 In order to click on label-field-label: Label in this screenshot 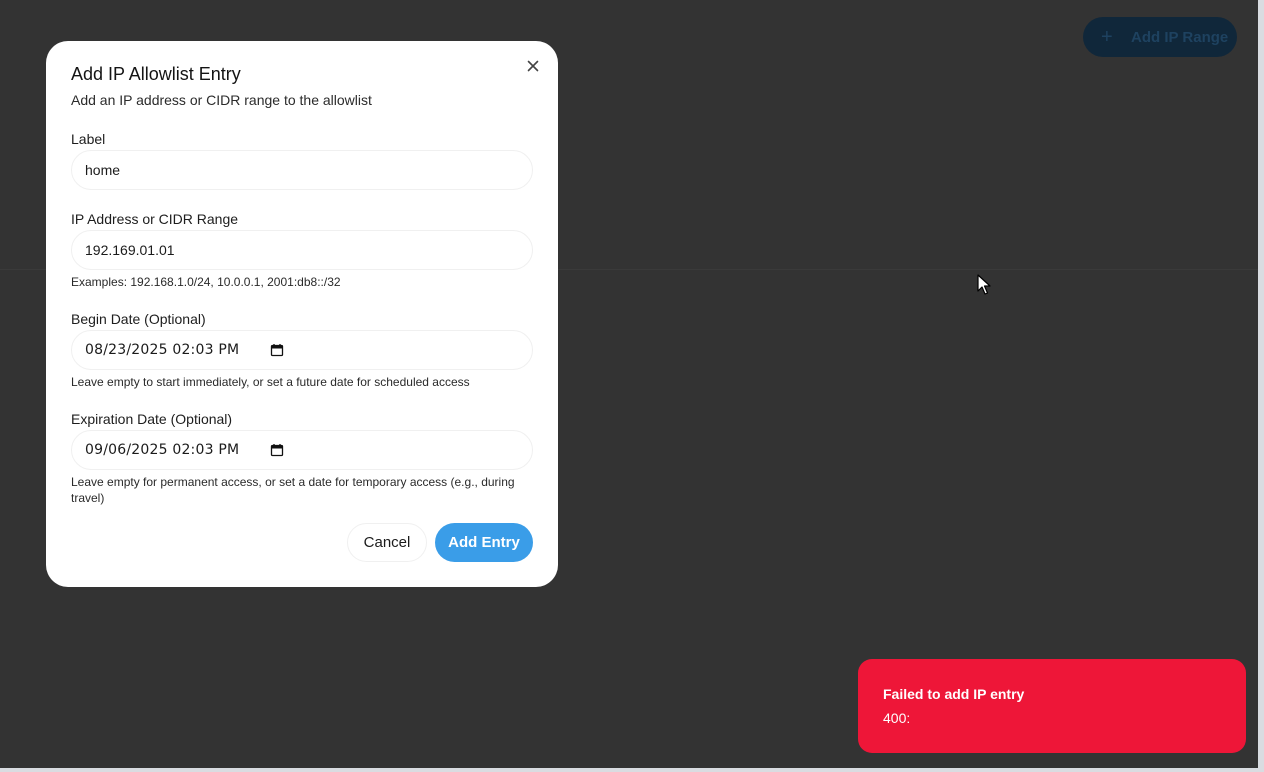, I will do `click(88, 139)`.